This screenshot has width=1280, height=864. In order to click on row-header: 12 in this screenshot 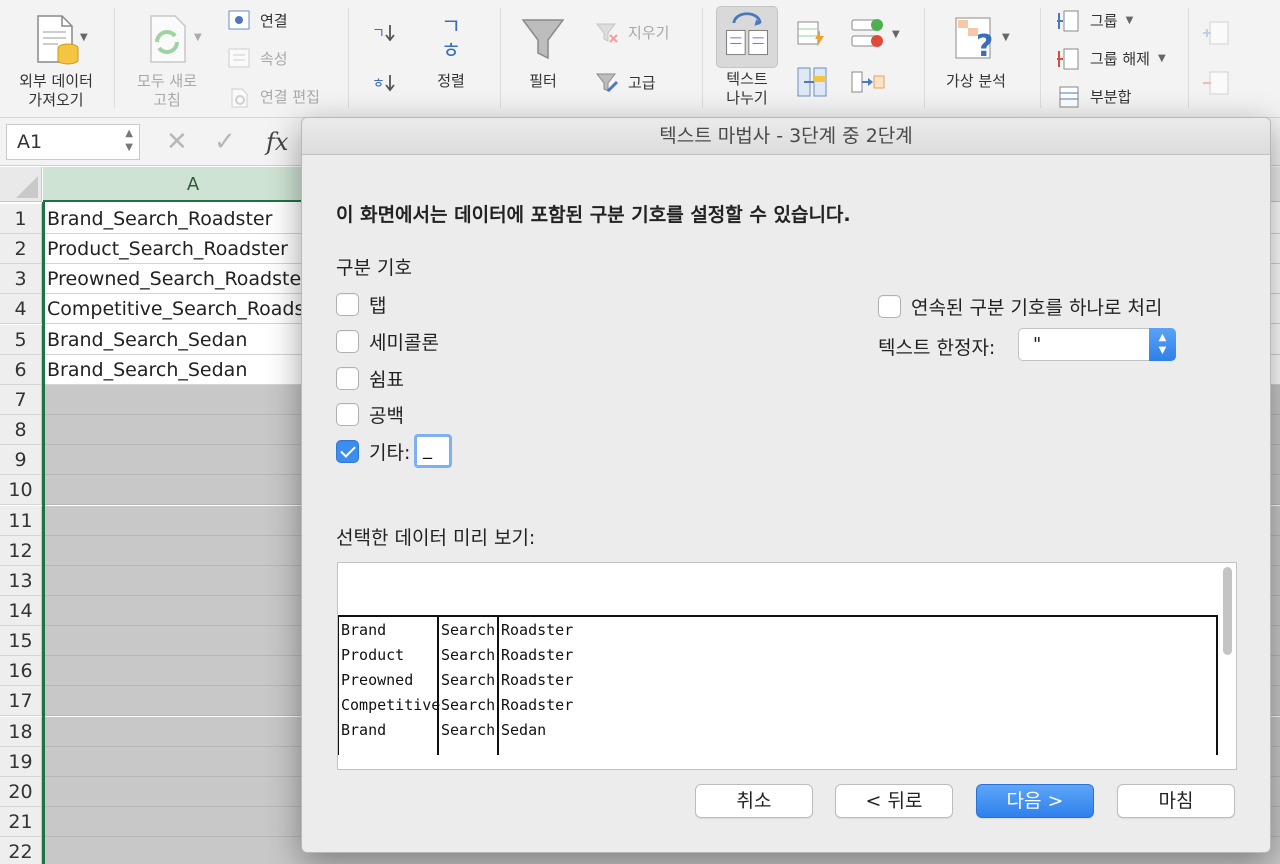, I will do `click(21, 550)`.